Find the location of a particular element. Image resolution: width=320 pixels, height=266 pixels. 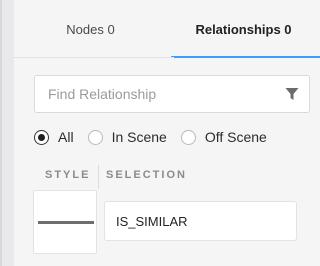

tab-nodes-label: Nodes 0 is located at coordinates (90, 29).